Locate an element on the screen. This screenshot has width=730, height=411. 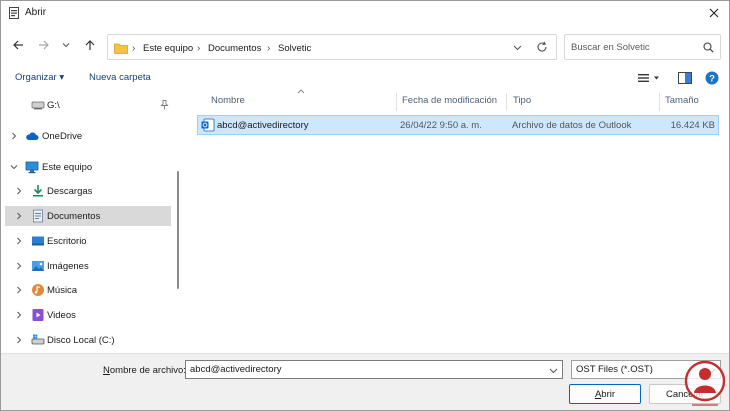
recent-locations-button is located at coordinates (66, 45).